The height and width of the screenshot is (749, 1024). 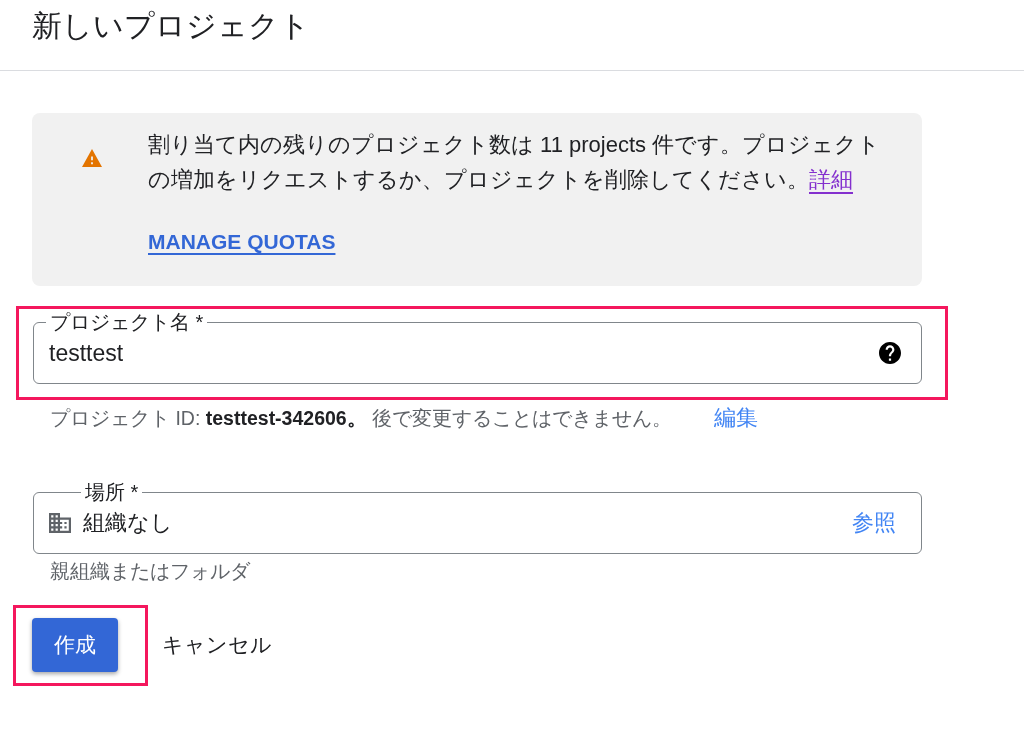 What do you see at coordinates (361, 418) in the screenshot?
I see `field-hint: プロジェクト ID: testtest-342606。 後で変更することはできません。` at bounding box center [361, 418].